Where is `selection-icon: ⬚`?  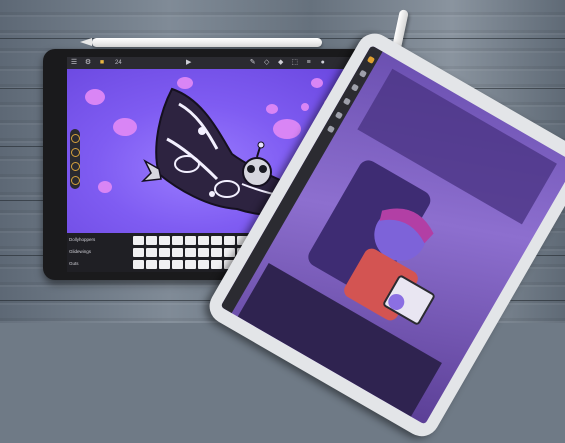
selection-icon: ⬚ is located at coordinates (295, 63).